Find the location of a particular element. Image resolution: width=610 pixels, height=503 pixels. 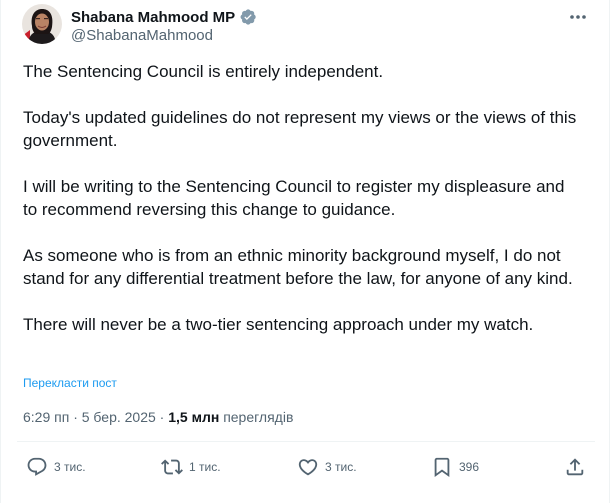

author-display-name: Shabana Mahmood MP is located at coordinates (153, 17).